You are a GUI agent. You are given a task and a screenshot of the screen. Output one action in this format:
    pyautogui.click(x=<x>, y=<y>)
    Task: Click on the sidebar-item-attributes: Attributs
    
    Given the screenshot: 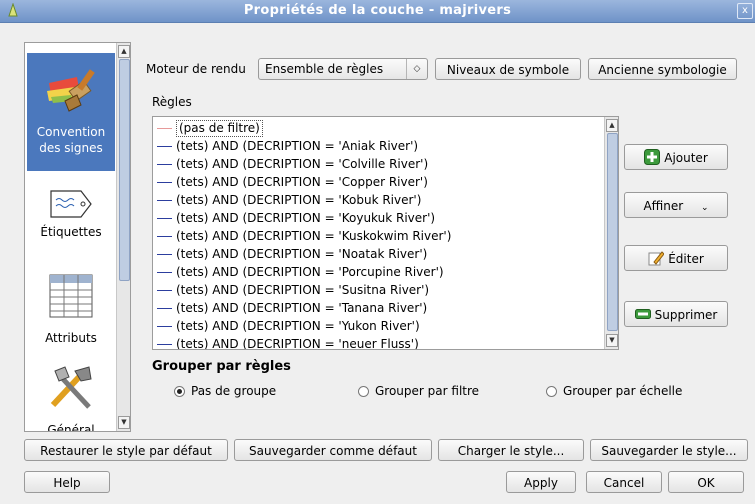 What is the action you would take?
    pyautogui.click(x=71, y=311)
    